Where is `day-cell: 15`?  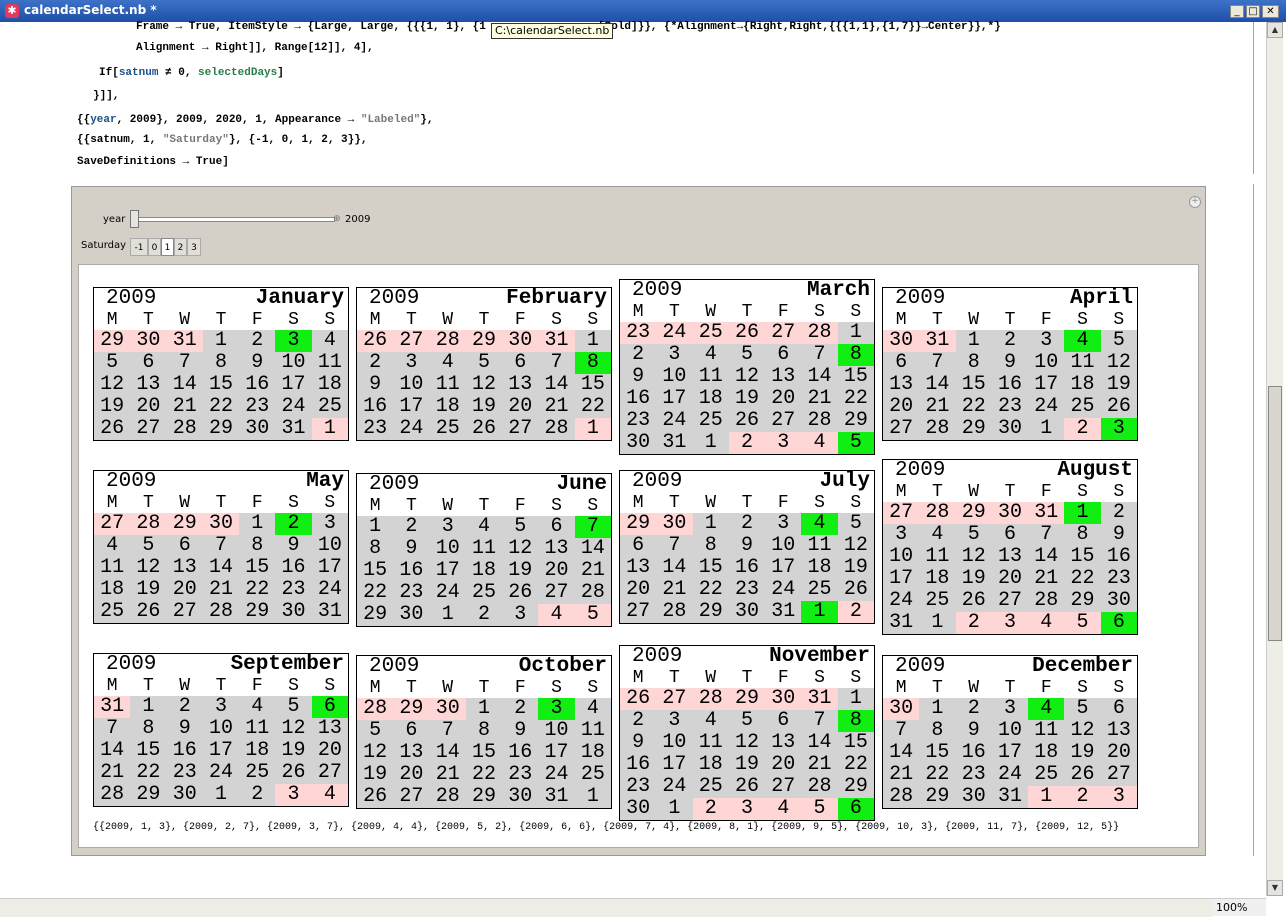 day-cell: 15 is located at coordinates (937, 753).